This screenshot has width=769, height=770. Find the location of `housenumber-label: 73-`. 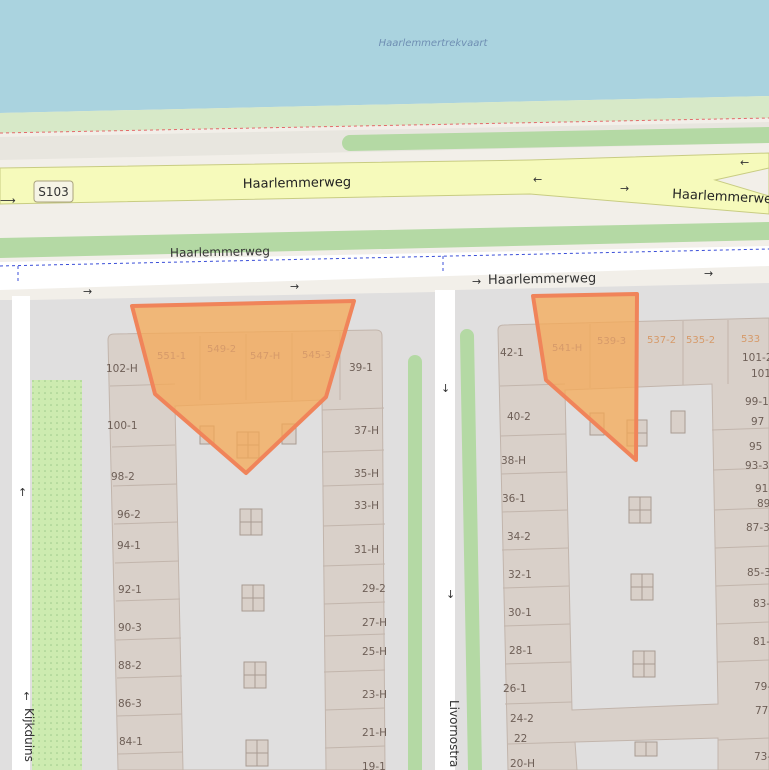

housenumber-label: 73- is located at coordinates (761, 757).